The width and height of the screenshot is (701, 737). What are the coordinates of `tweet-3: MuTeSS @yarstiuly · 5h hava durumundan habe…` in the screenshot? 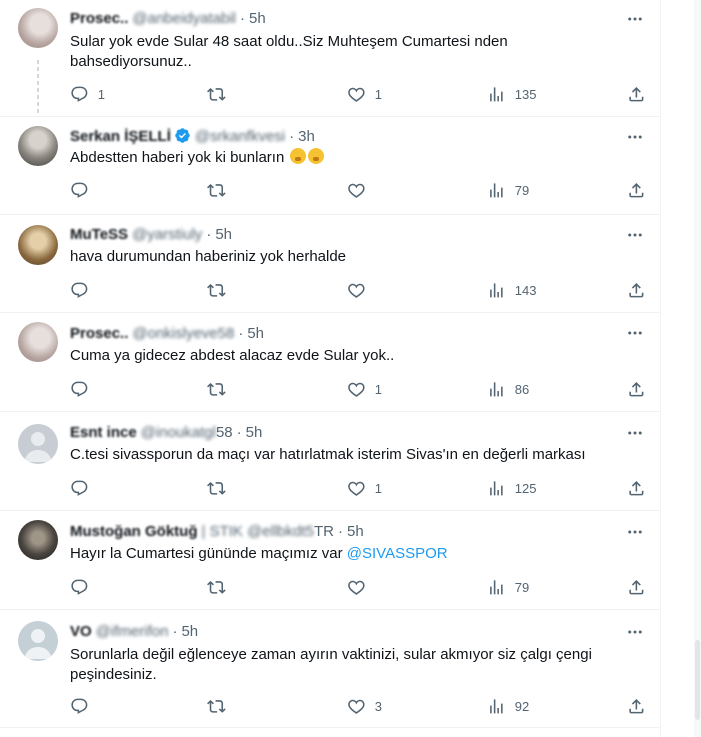 It's located at (330, 263).